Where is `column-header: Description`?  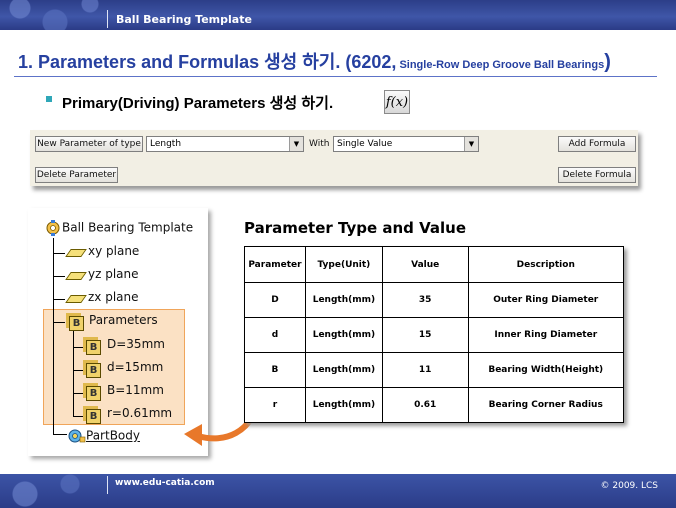
column-header: Description is located at coordinates (545, 264).